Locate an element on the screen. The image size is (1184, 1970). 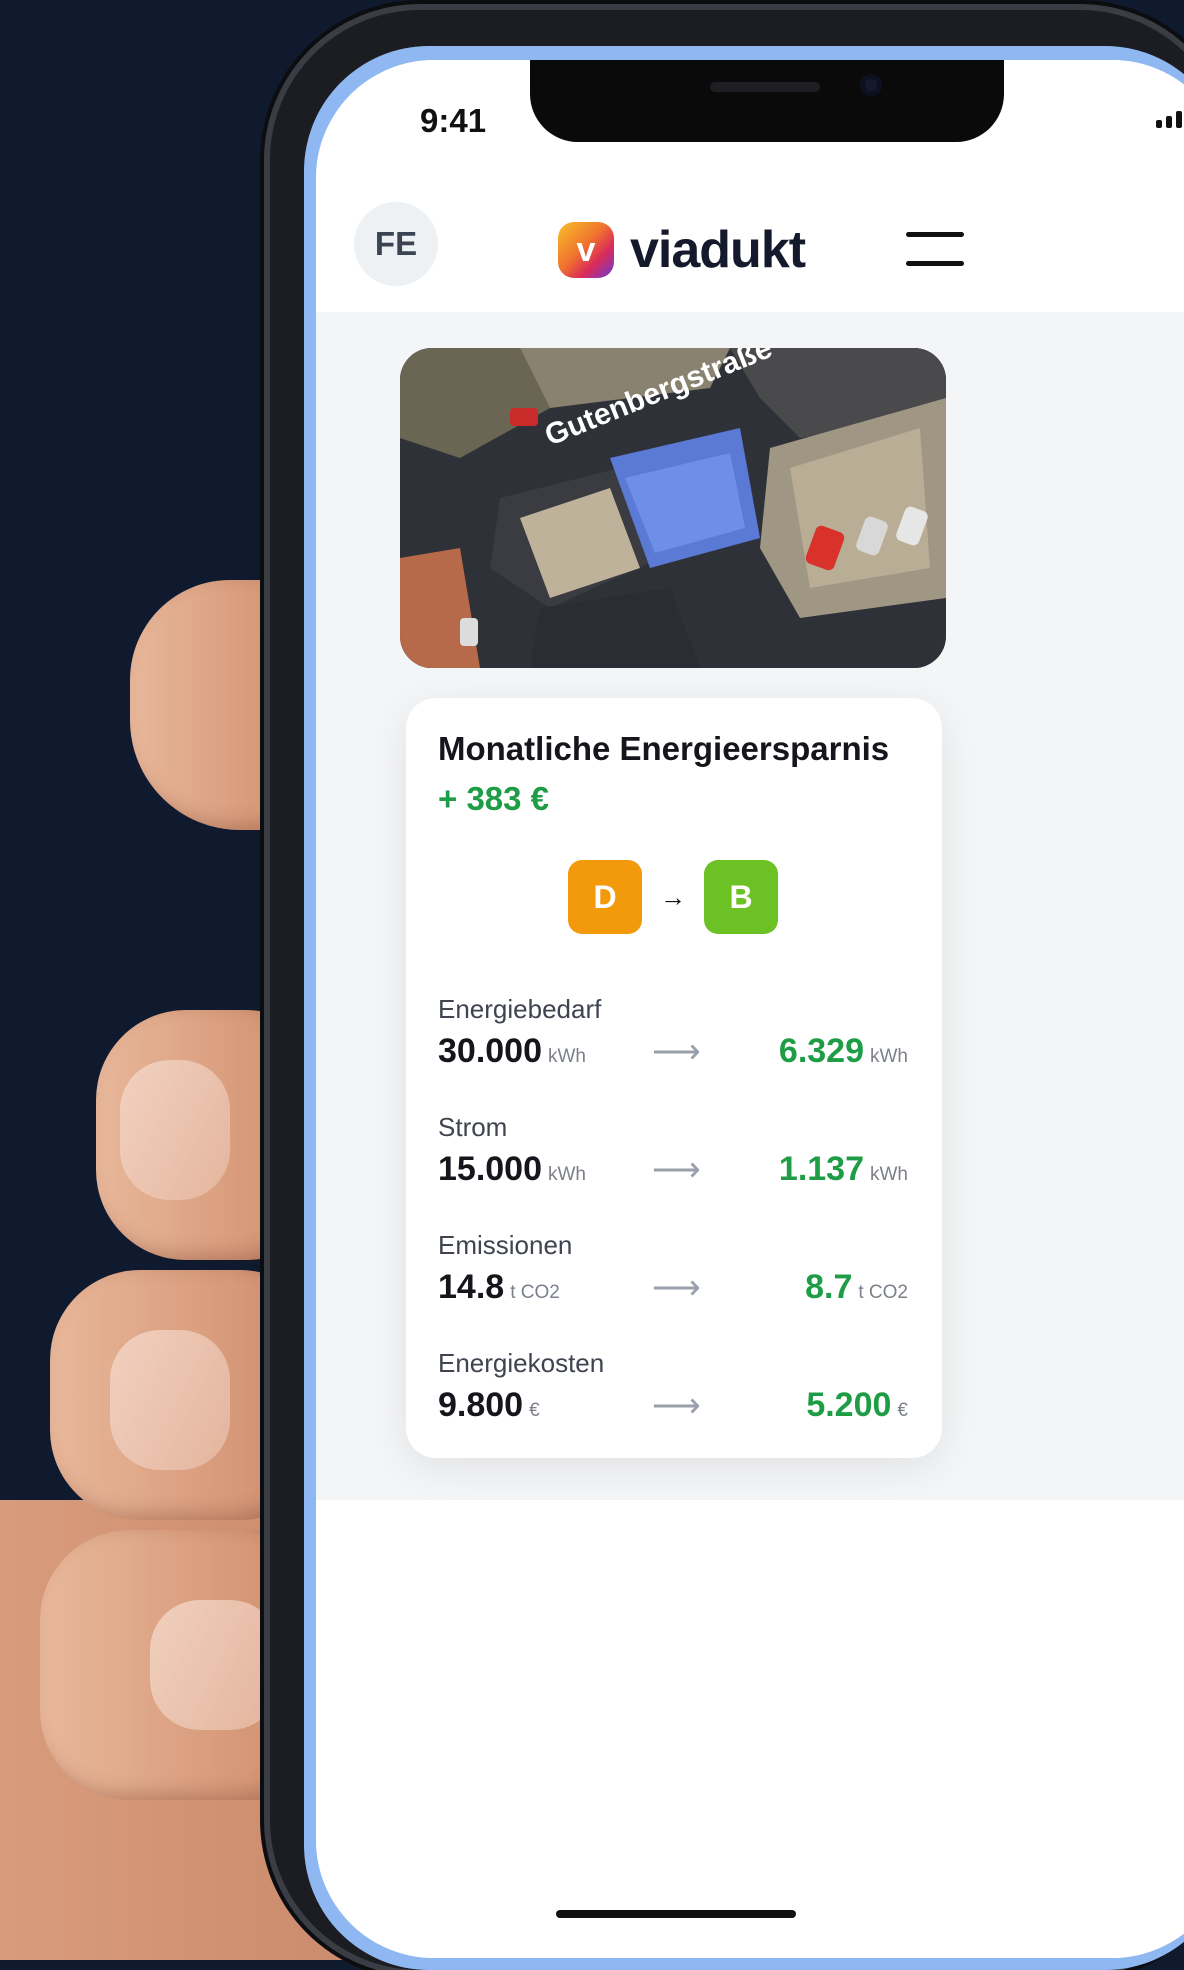
avatar: FE is located at coordinates (396, 244).